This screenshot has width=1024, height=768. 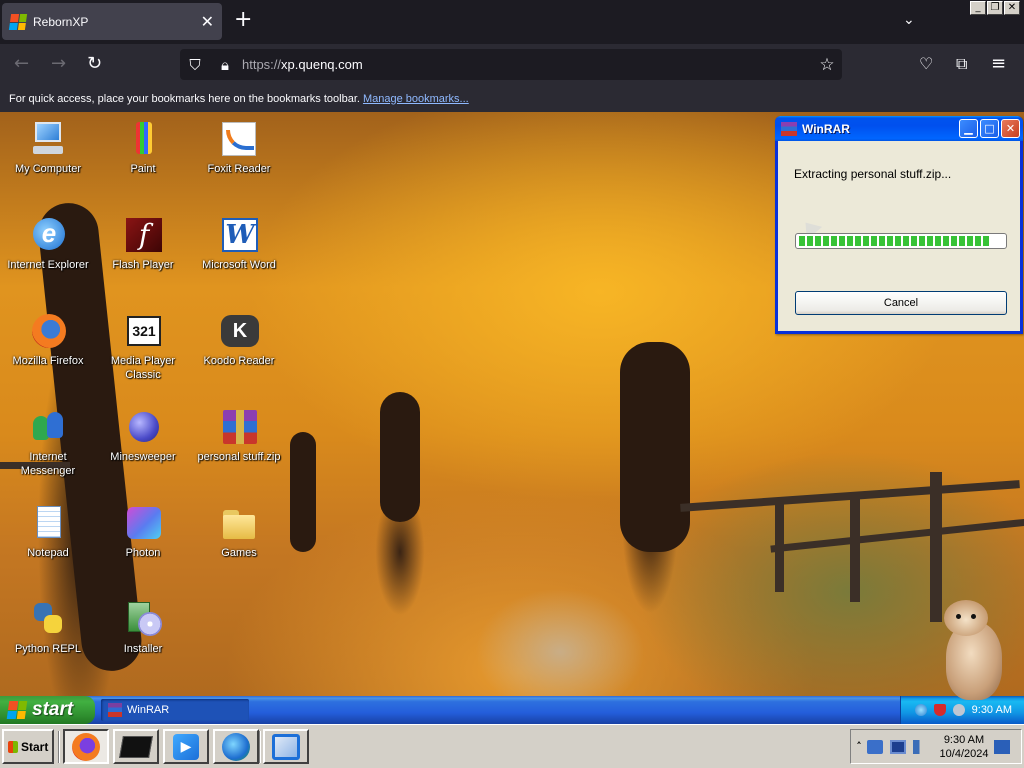 What do you see at coordinates (992, 710) in the screenshot?
I see `xp-clock: 9:30 AM` at bounding box center [992, 710].